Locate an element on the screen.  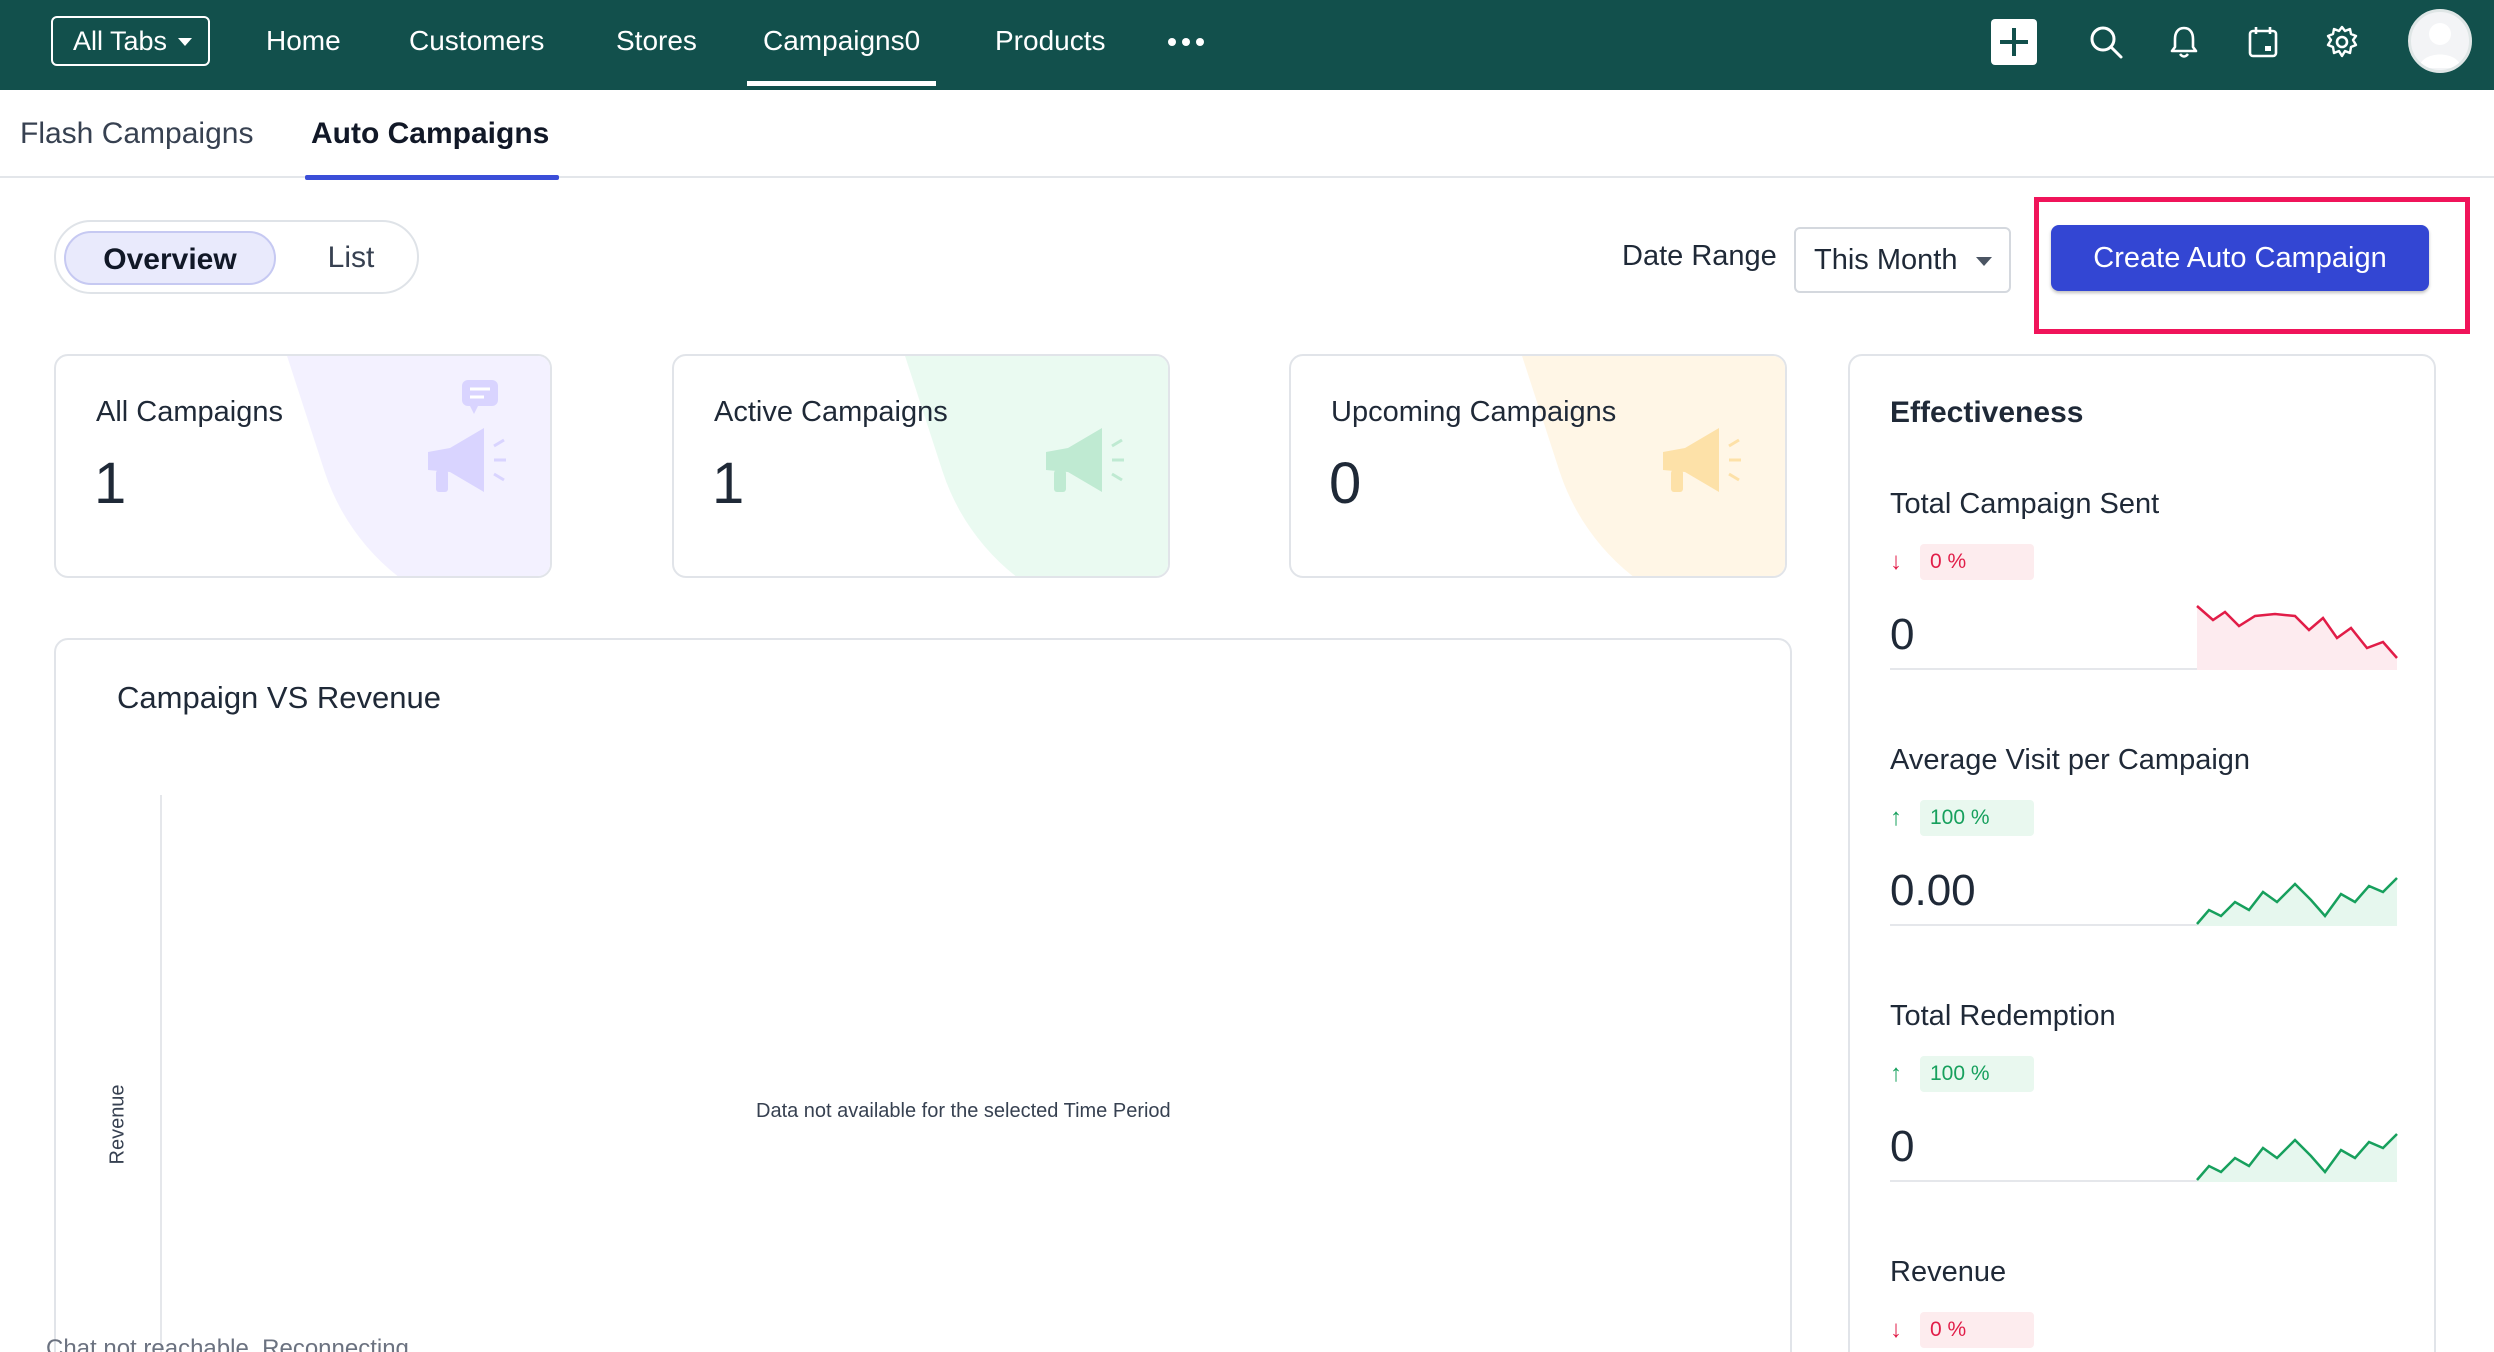
view-toggle: Overview List is located at coordinates (236, 257).